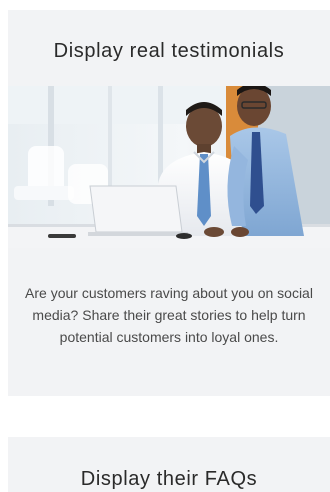 The height and width of the screenshot is (492, 330). What do you see at coordinates (169, 51) in the screenshot?
I see `testimonials-title: Display real testimonials` at bounding box center [169, 51].